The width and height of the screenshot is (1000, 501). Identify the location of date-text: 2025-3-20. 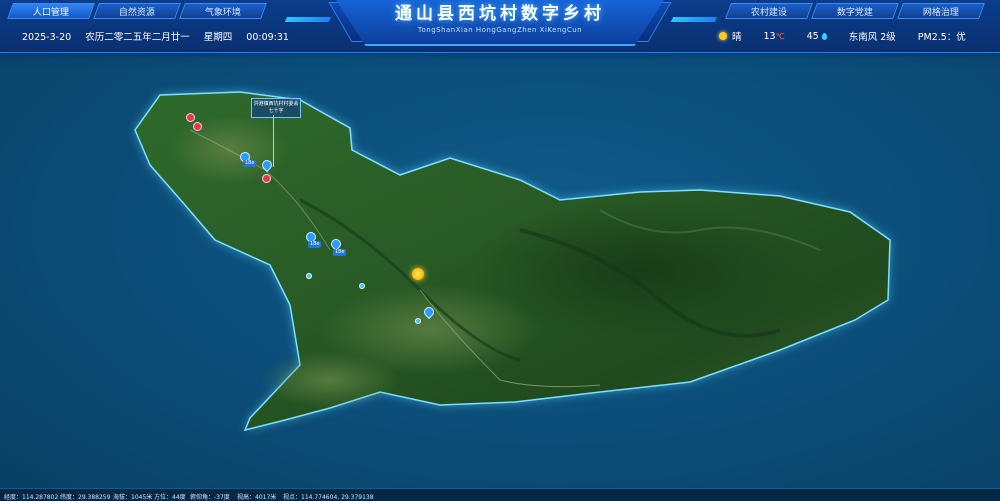
(47, 37).